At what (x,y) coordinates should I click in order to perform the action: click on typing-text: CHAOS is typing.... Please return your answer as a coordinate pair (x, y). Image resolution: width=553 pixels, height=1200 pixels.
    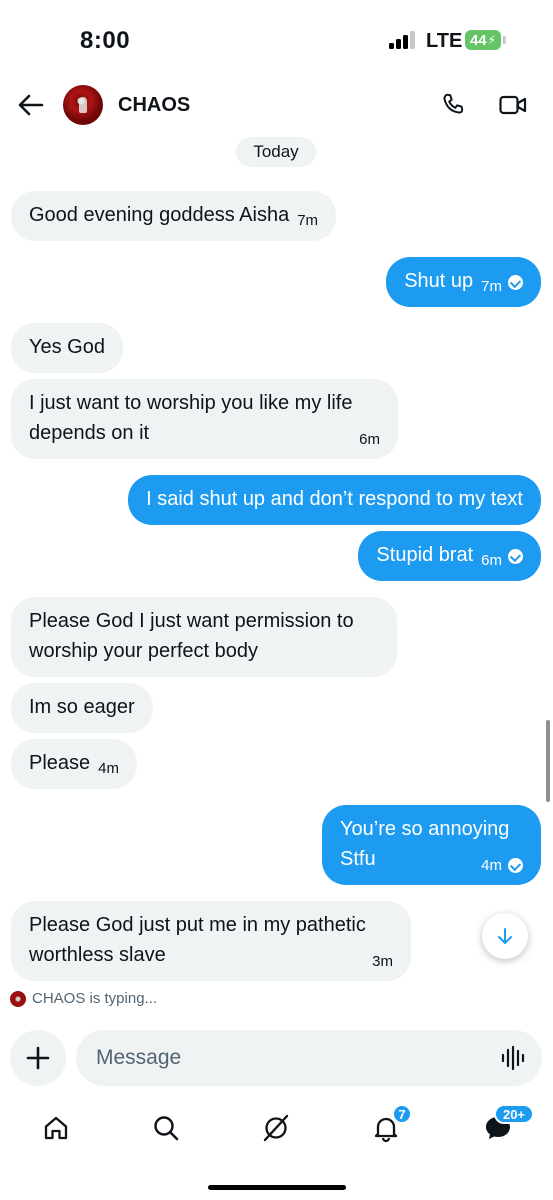
    Looking at the image, I should click on (95, 998).